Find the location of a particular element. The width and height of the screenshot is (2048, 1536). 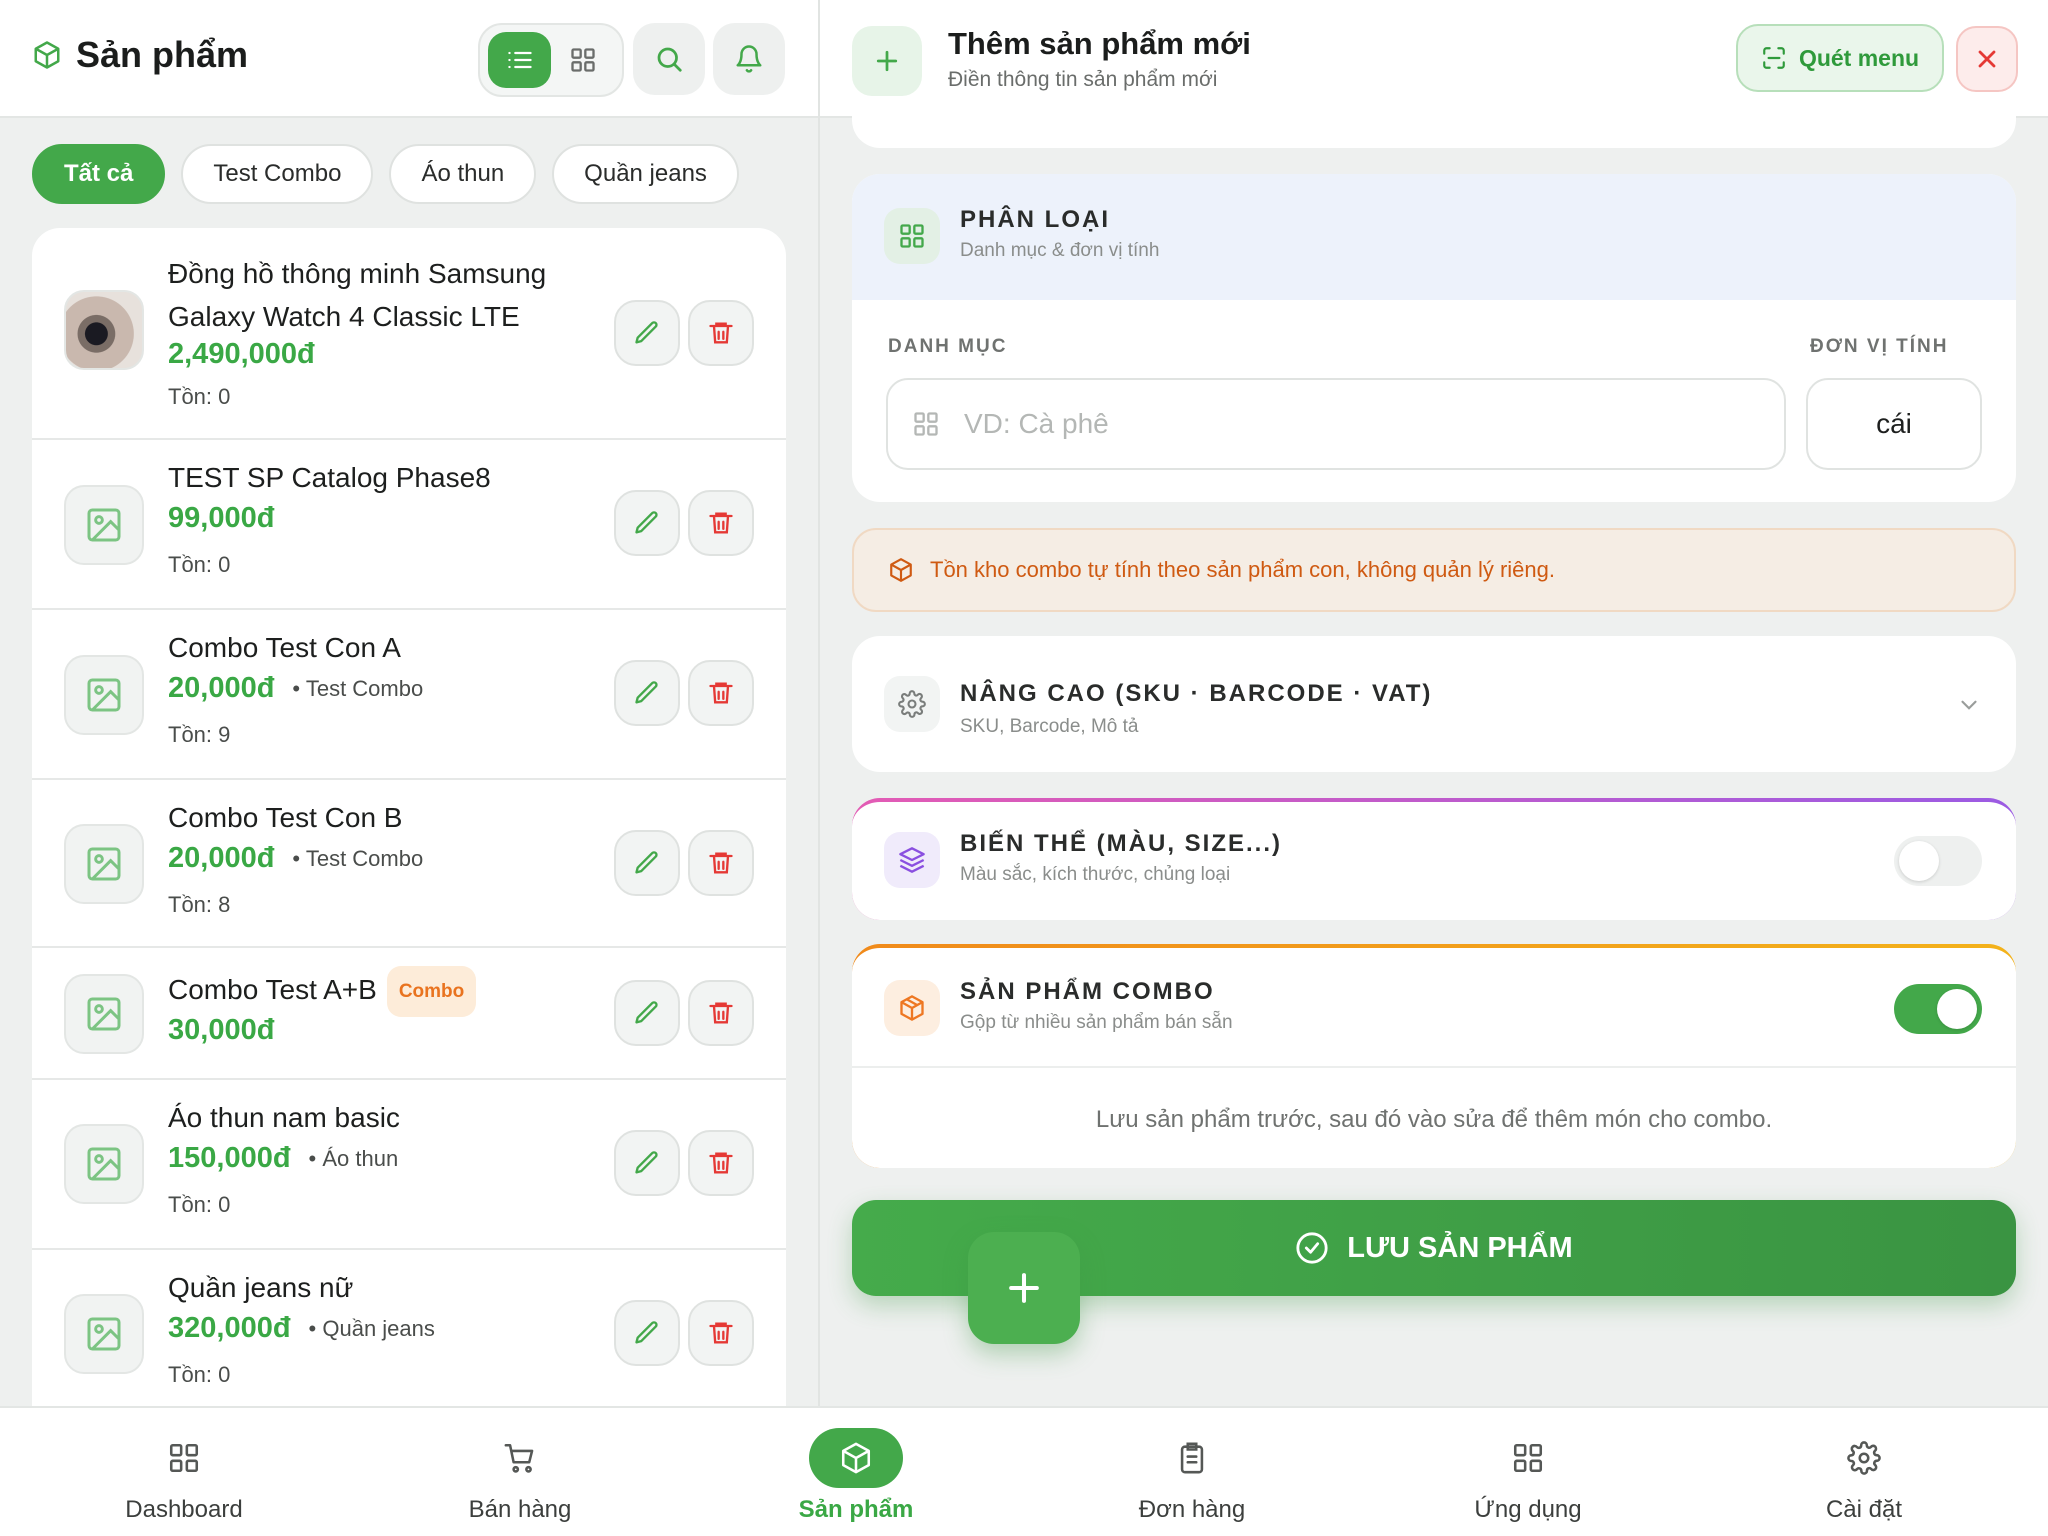

combo-toggle is located at coordinates (1938, 1009).